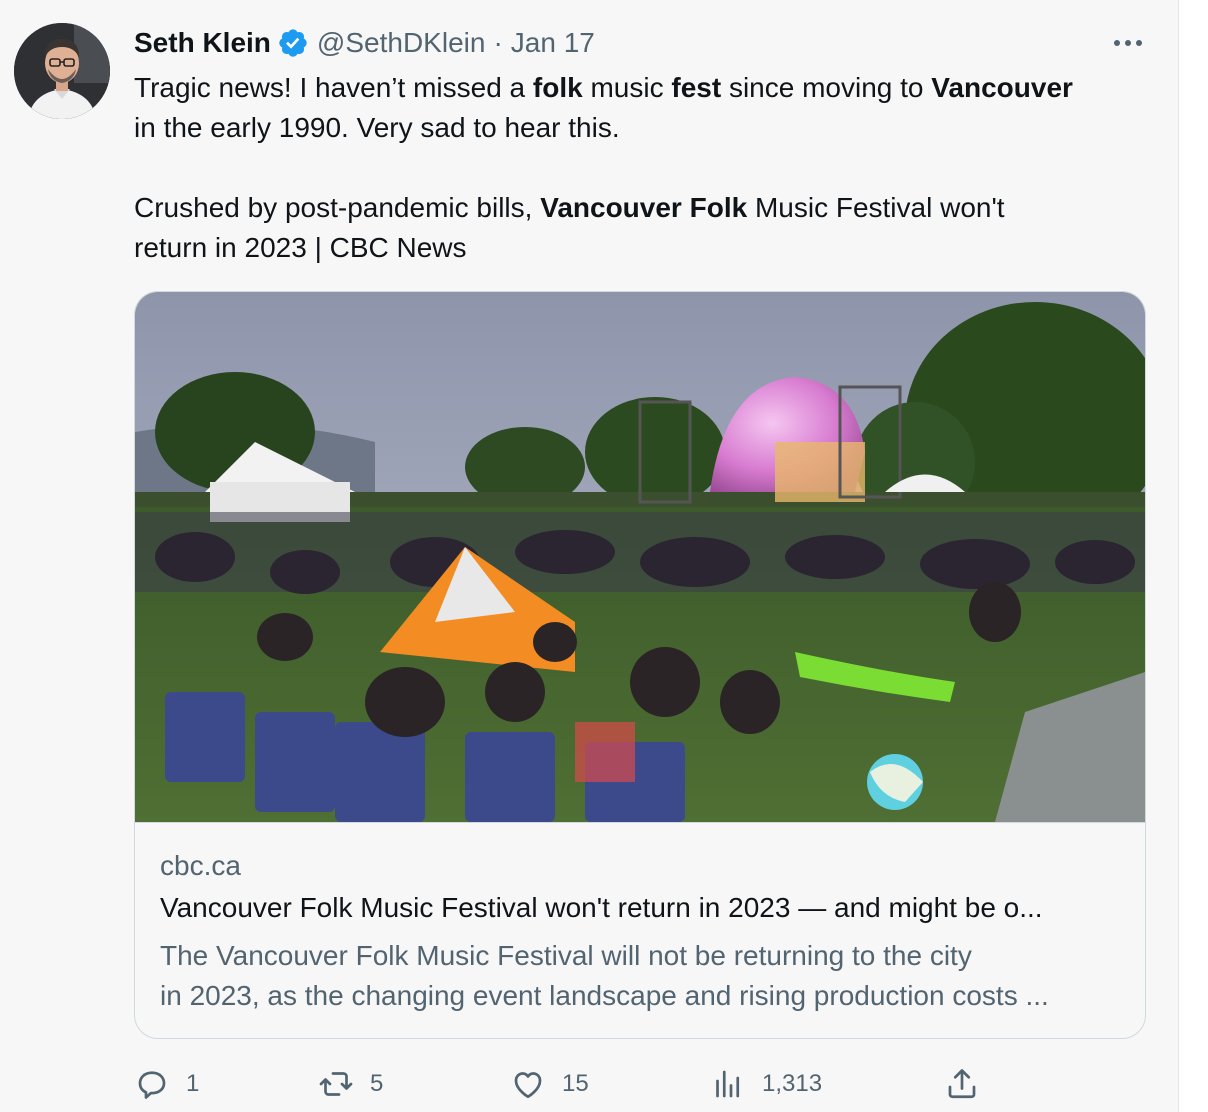  I want to click on like-button: 15, so click(549, 1084).